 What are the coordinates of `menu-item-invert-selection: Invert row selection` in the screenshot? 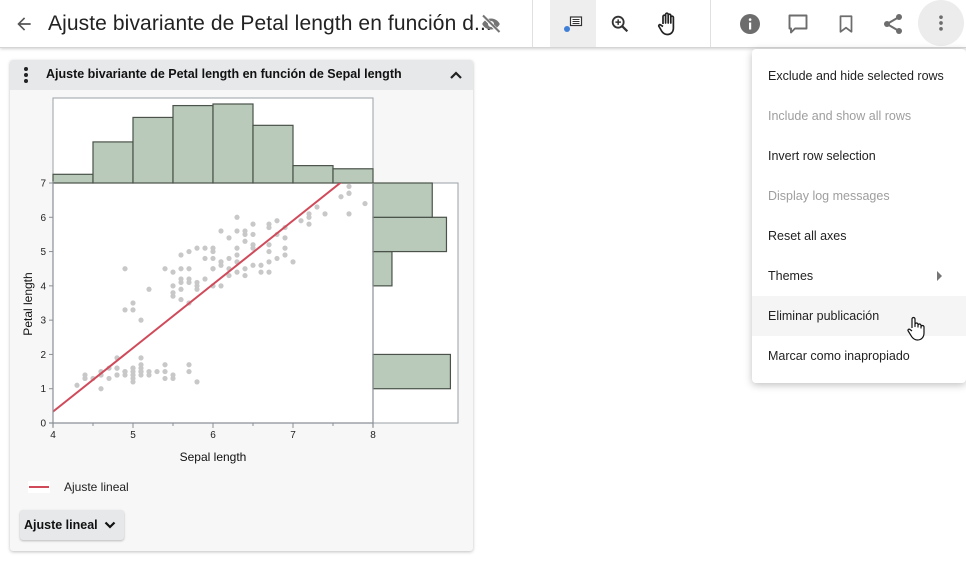 It's located at (859, 156).